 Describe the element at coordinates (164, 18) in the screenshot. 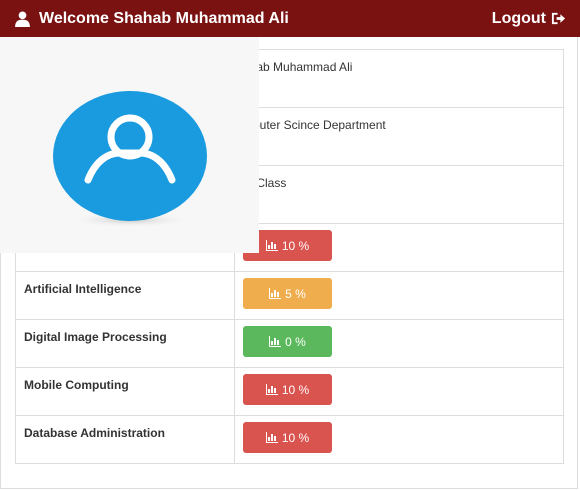

I see `welcome-text: Welcome Shahab Muhammad Ali` at that location.